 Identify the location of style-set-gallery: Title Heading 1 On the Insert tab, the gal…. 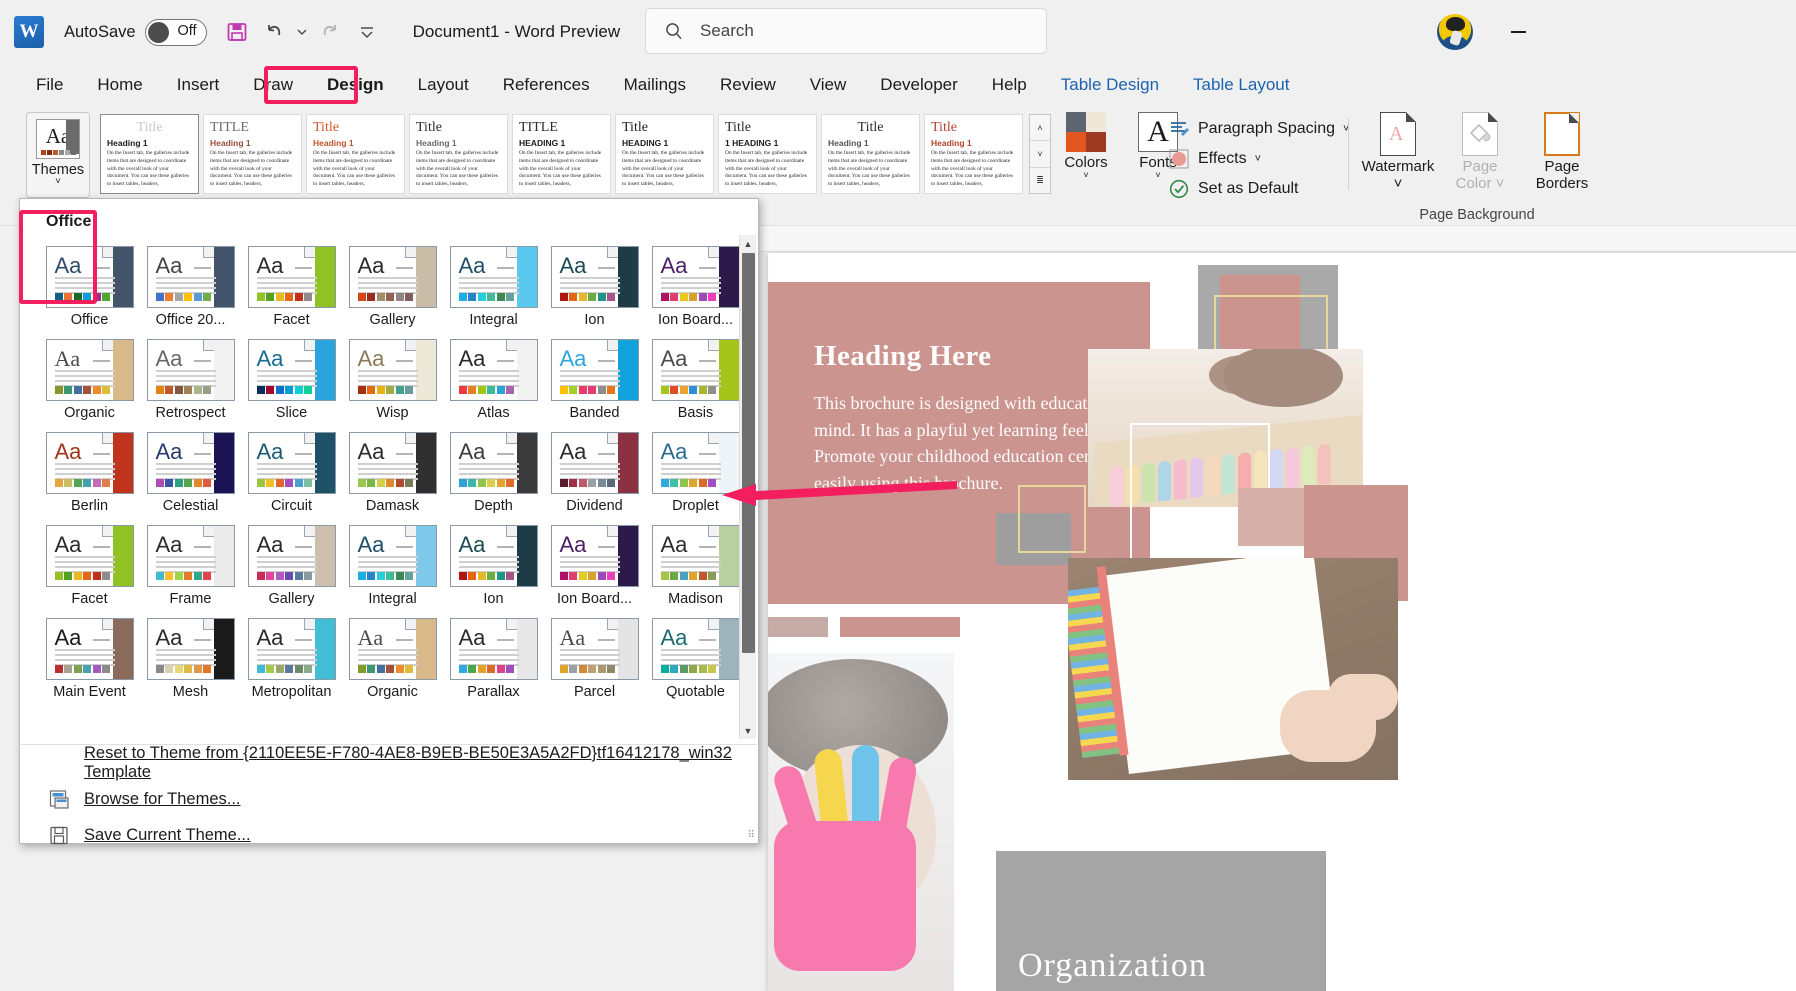
(562, 154).